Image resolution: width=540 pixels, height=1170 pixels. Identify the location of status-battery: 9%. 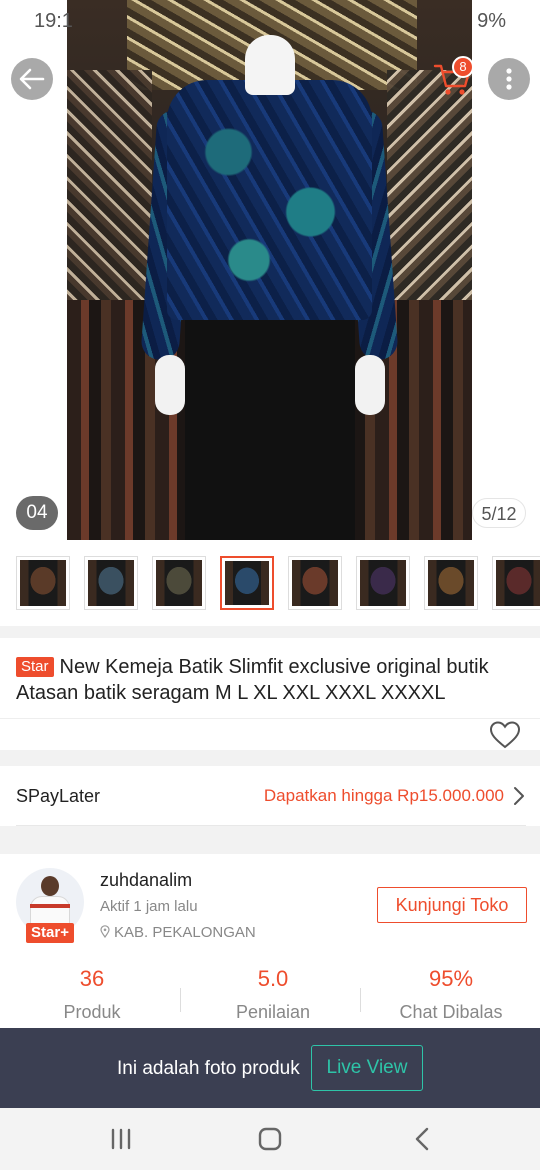
(491, 21).